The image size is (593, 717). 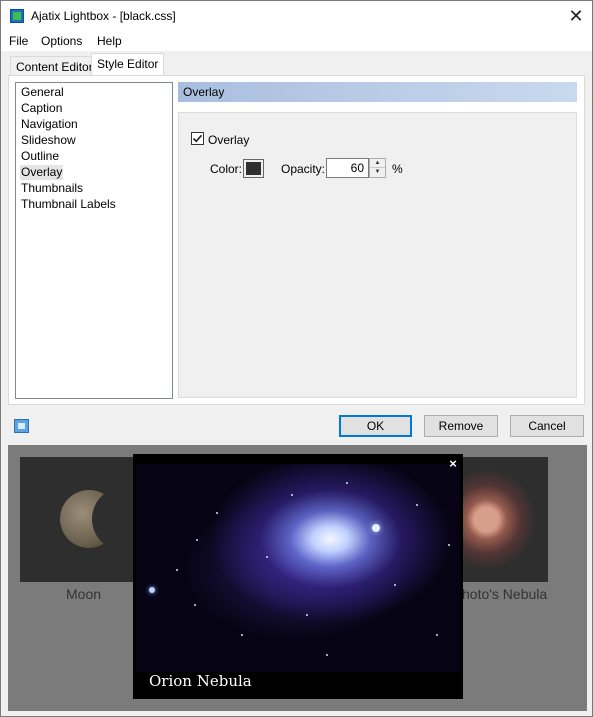 I want to click on menu-options: Options, so click(x=61, y=41).